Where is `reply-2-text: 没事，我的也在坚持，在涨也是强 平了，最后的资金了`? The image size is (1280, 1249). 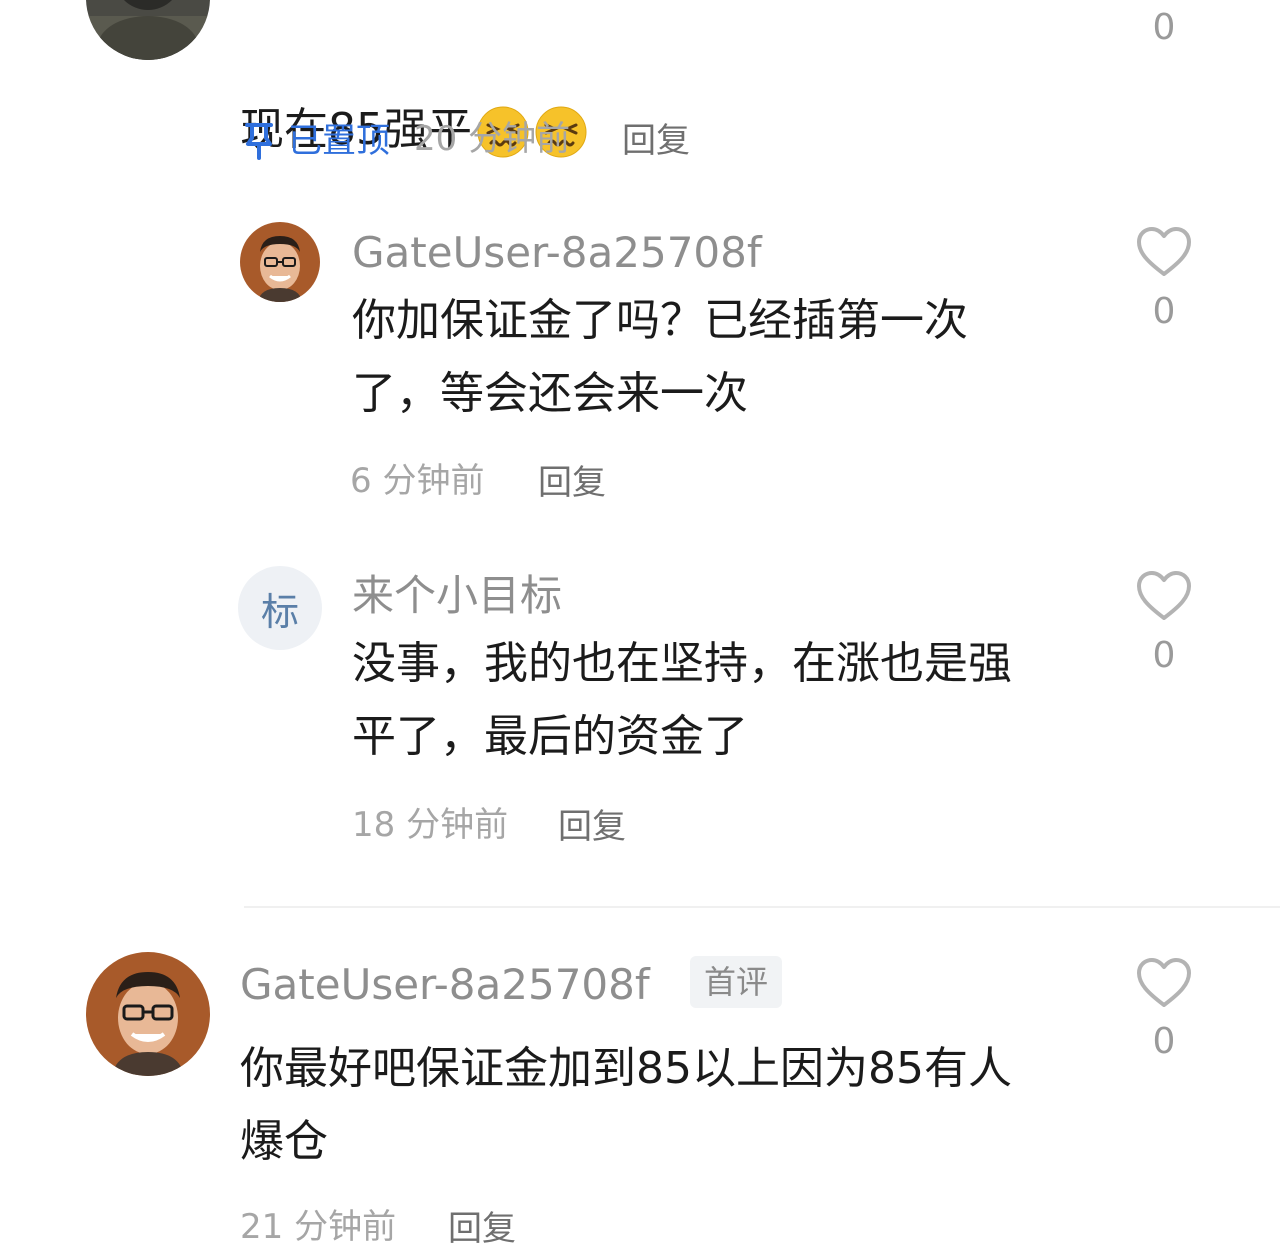
reply-2-text: 没事，我的也在坚持，在涨也是强 平了，最后的资金了 is located at coordinates (682, 700).